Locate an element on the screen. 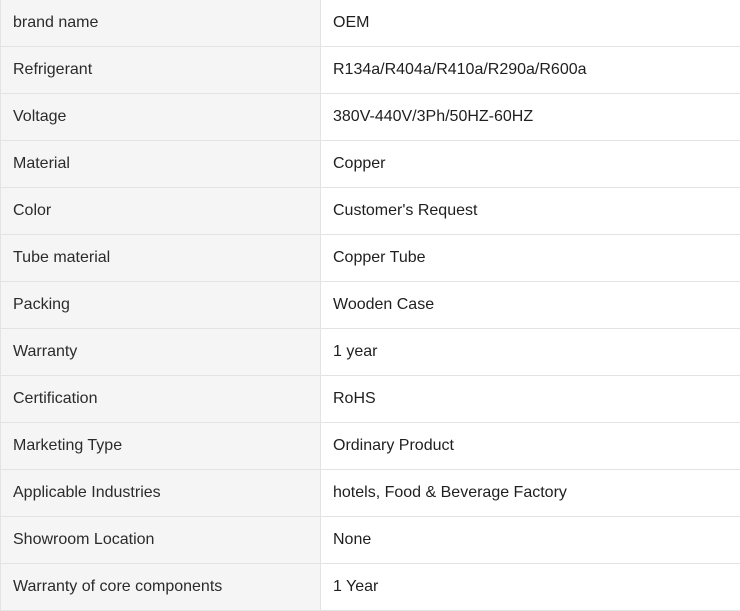  table-row: Warranty of core components 1 Year is located at coordinates (370, 587).